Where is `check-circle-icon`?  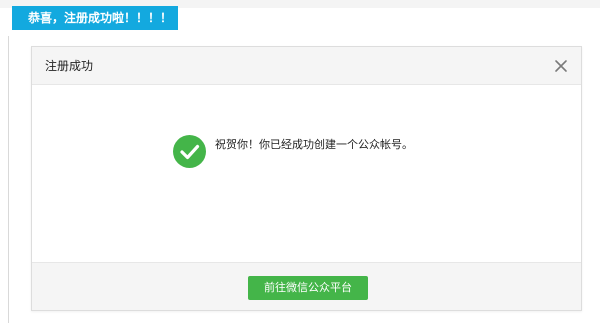 check-circle-icon is located at coordinates (189, 151).